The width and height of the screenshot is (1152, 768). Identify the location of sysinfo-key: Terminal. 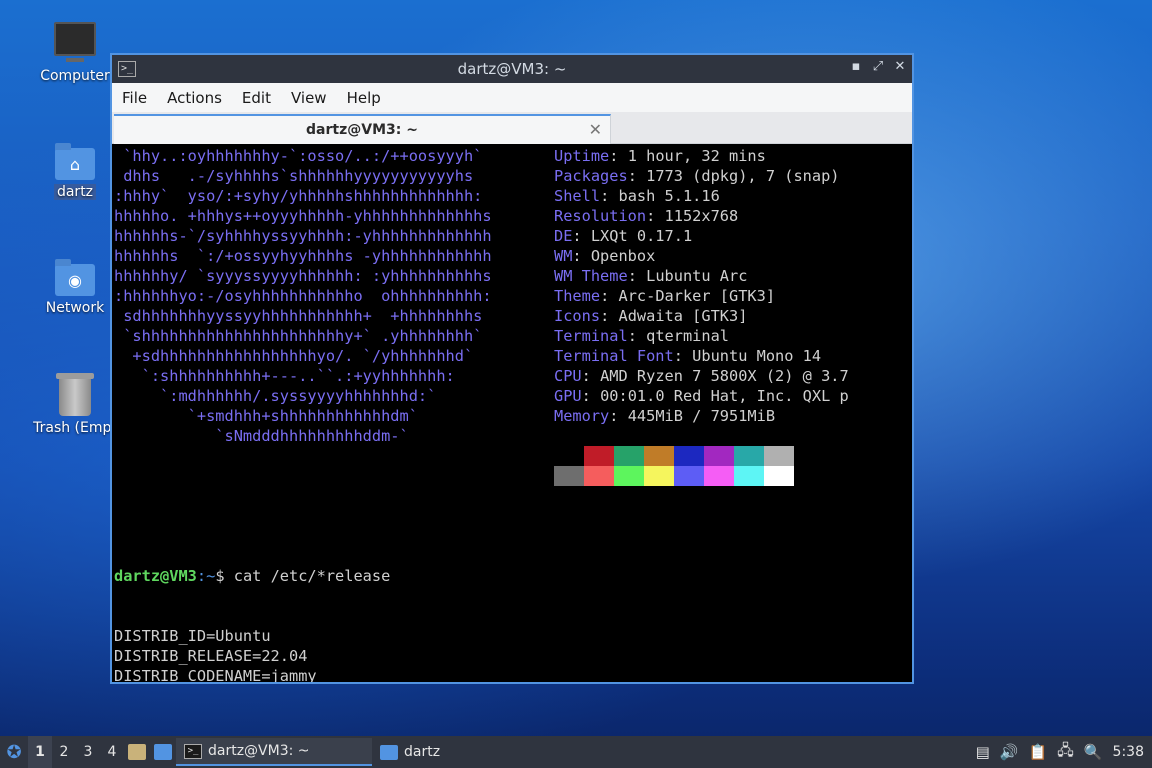
(591, 336).